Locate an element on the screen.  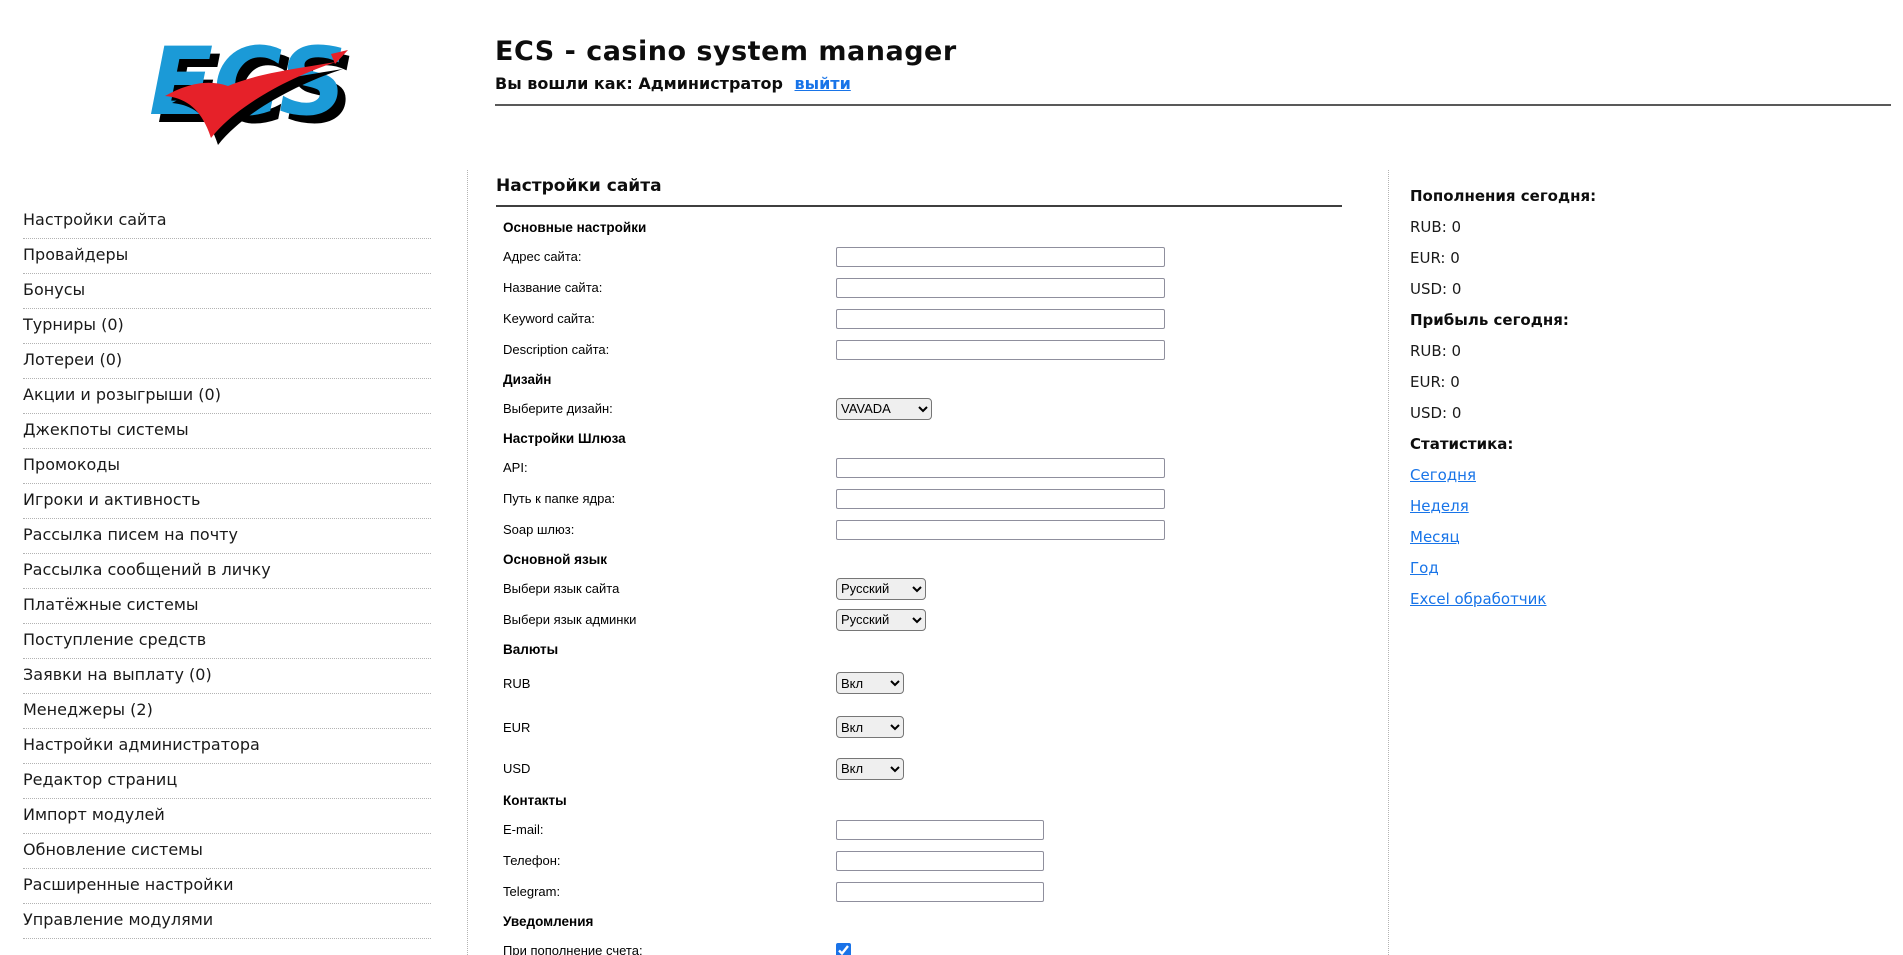
section-currencies: Валюты is located at coordinates (531, 649).